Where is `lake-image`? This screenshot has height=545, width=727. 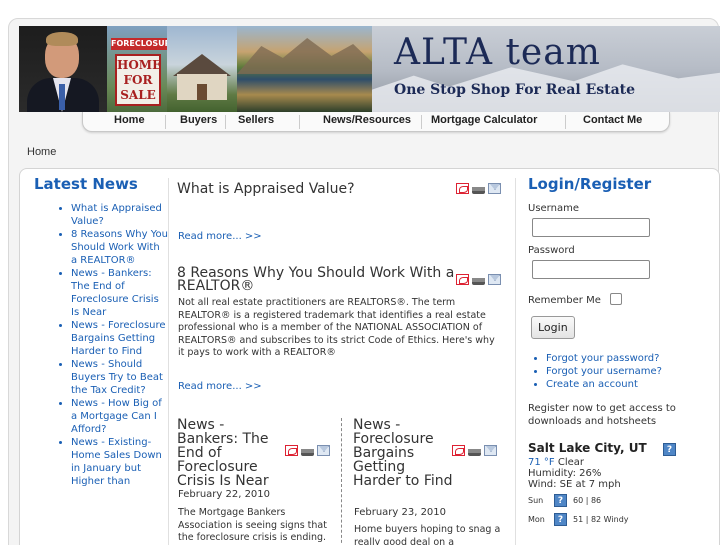 lake-image is located at coordinates (304, 69).